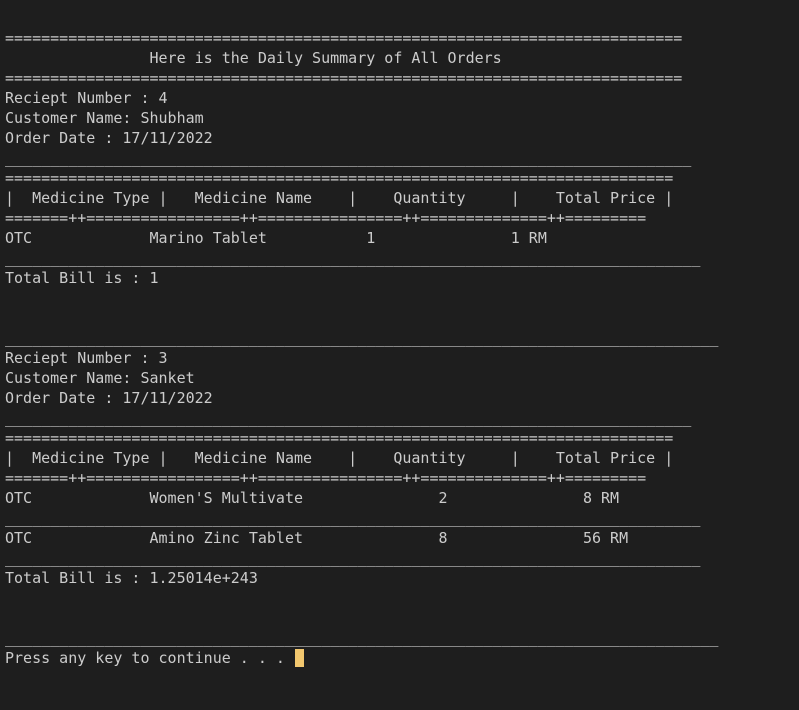  What do you see at coordinates (276, 238) in the screenshot?
I see `table-row: OTC Marino Tablet 1 1 RM` at bounding box center [276, 238].